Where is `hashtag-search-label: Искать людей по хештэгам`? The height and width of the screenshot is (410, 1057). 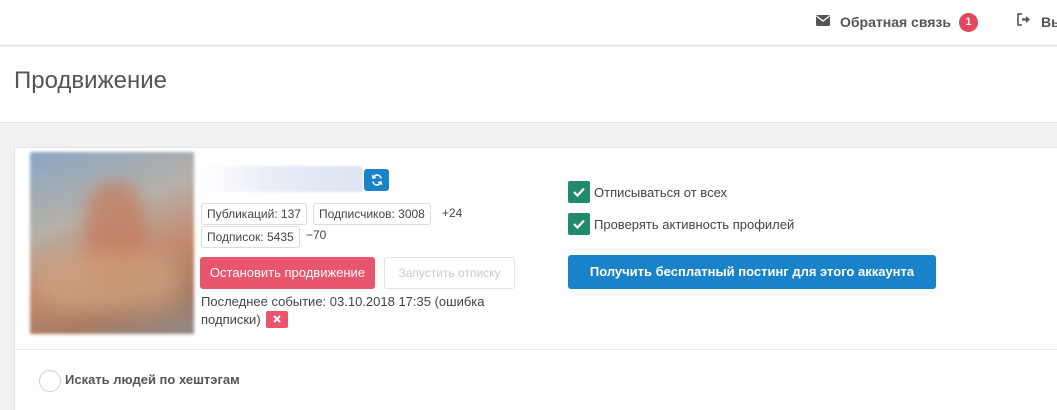
hashtag-search-label: Искать людей по хештэгам is located at coordinates (152, 379).